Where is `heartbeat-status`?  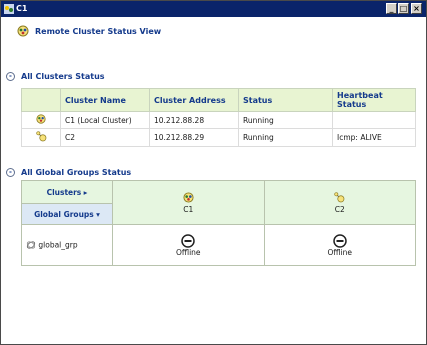
heartbeat-status is located at coordinates (374, 120).